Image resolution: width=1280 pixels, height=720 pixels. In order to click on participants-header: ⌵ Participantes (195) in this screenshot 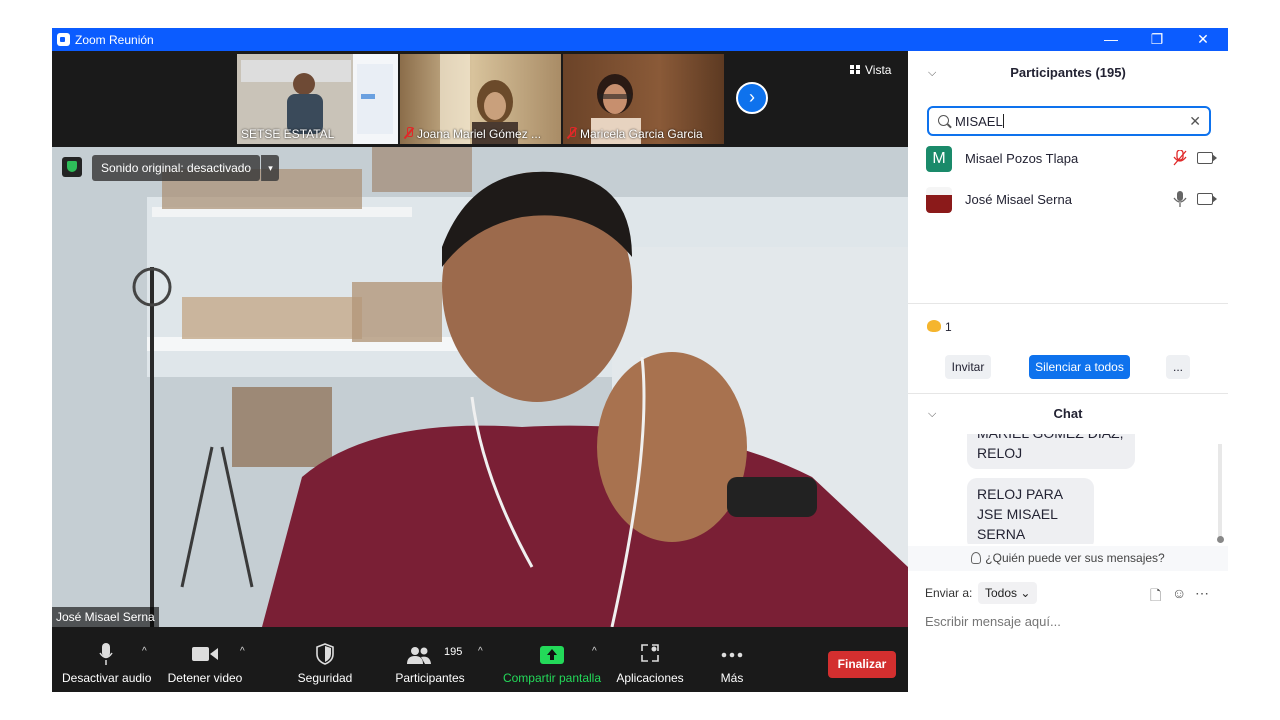, I will do `click(1068, 73)`.